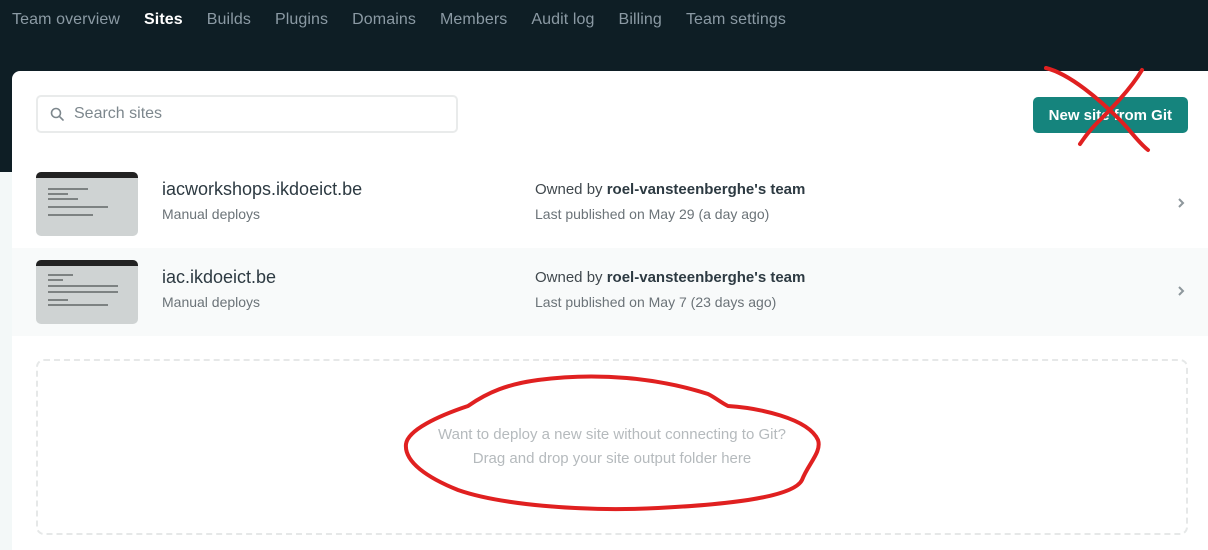 This screenshot has width=1208, height=550. I want to click on nav-plugins: Plugins, so click(301, 20).